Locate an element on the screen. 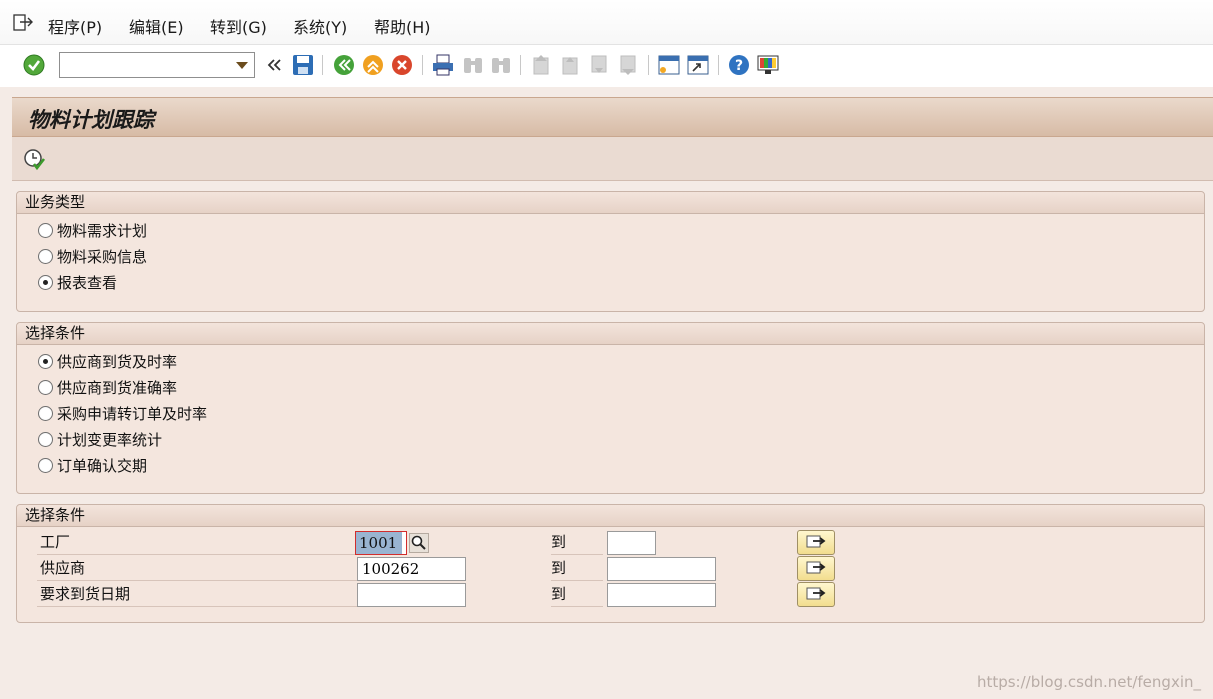  report-type-header: 选择条件 is located at coordinates (610, 334).